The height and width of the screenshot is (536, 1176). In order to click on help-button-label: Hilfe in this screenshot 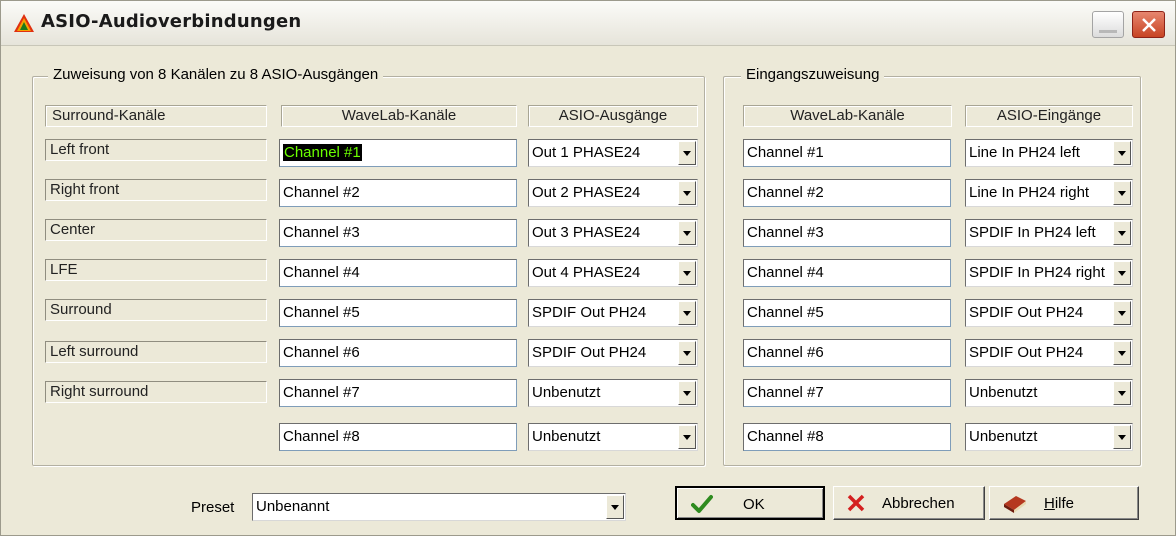, I will do `click(1059, 503)`.